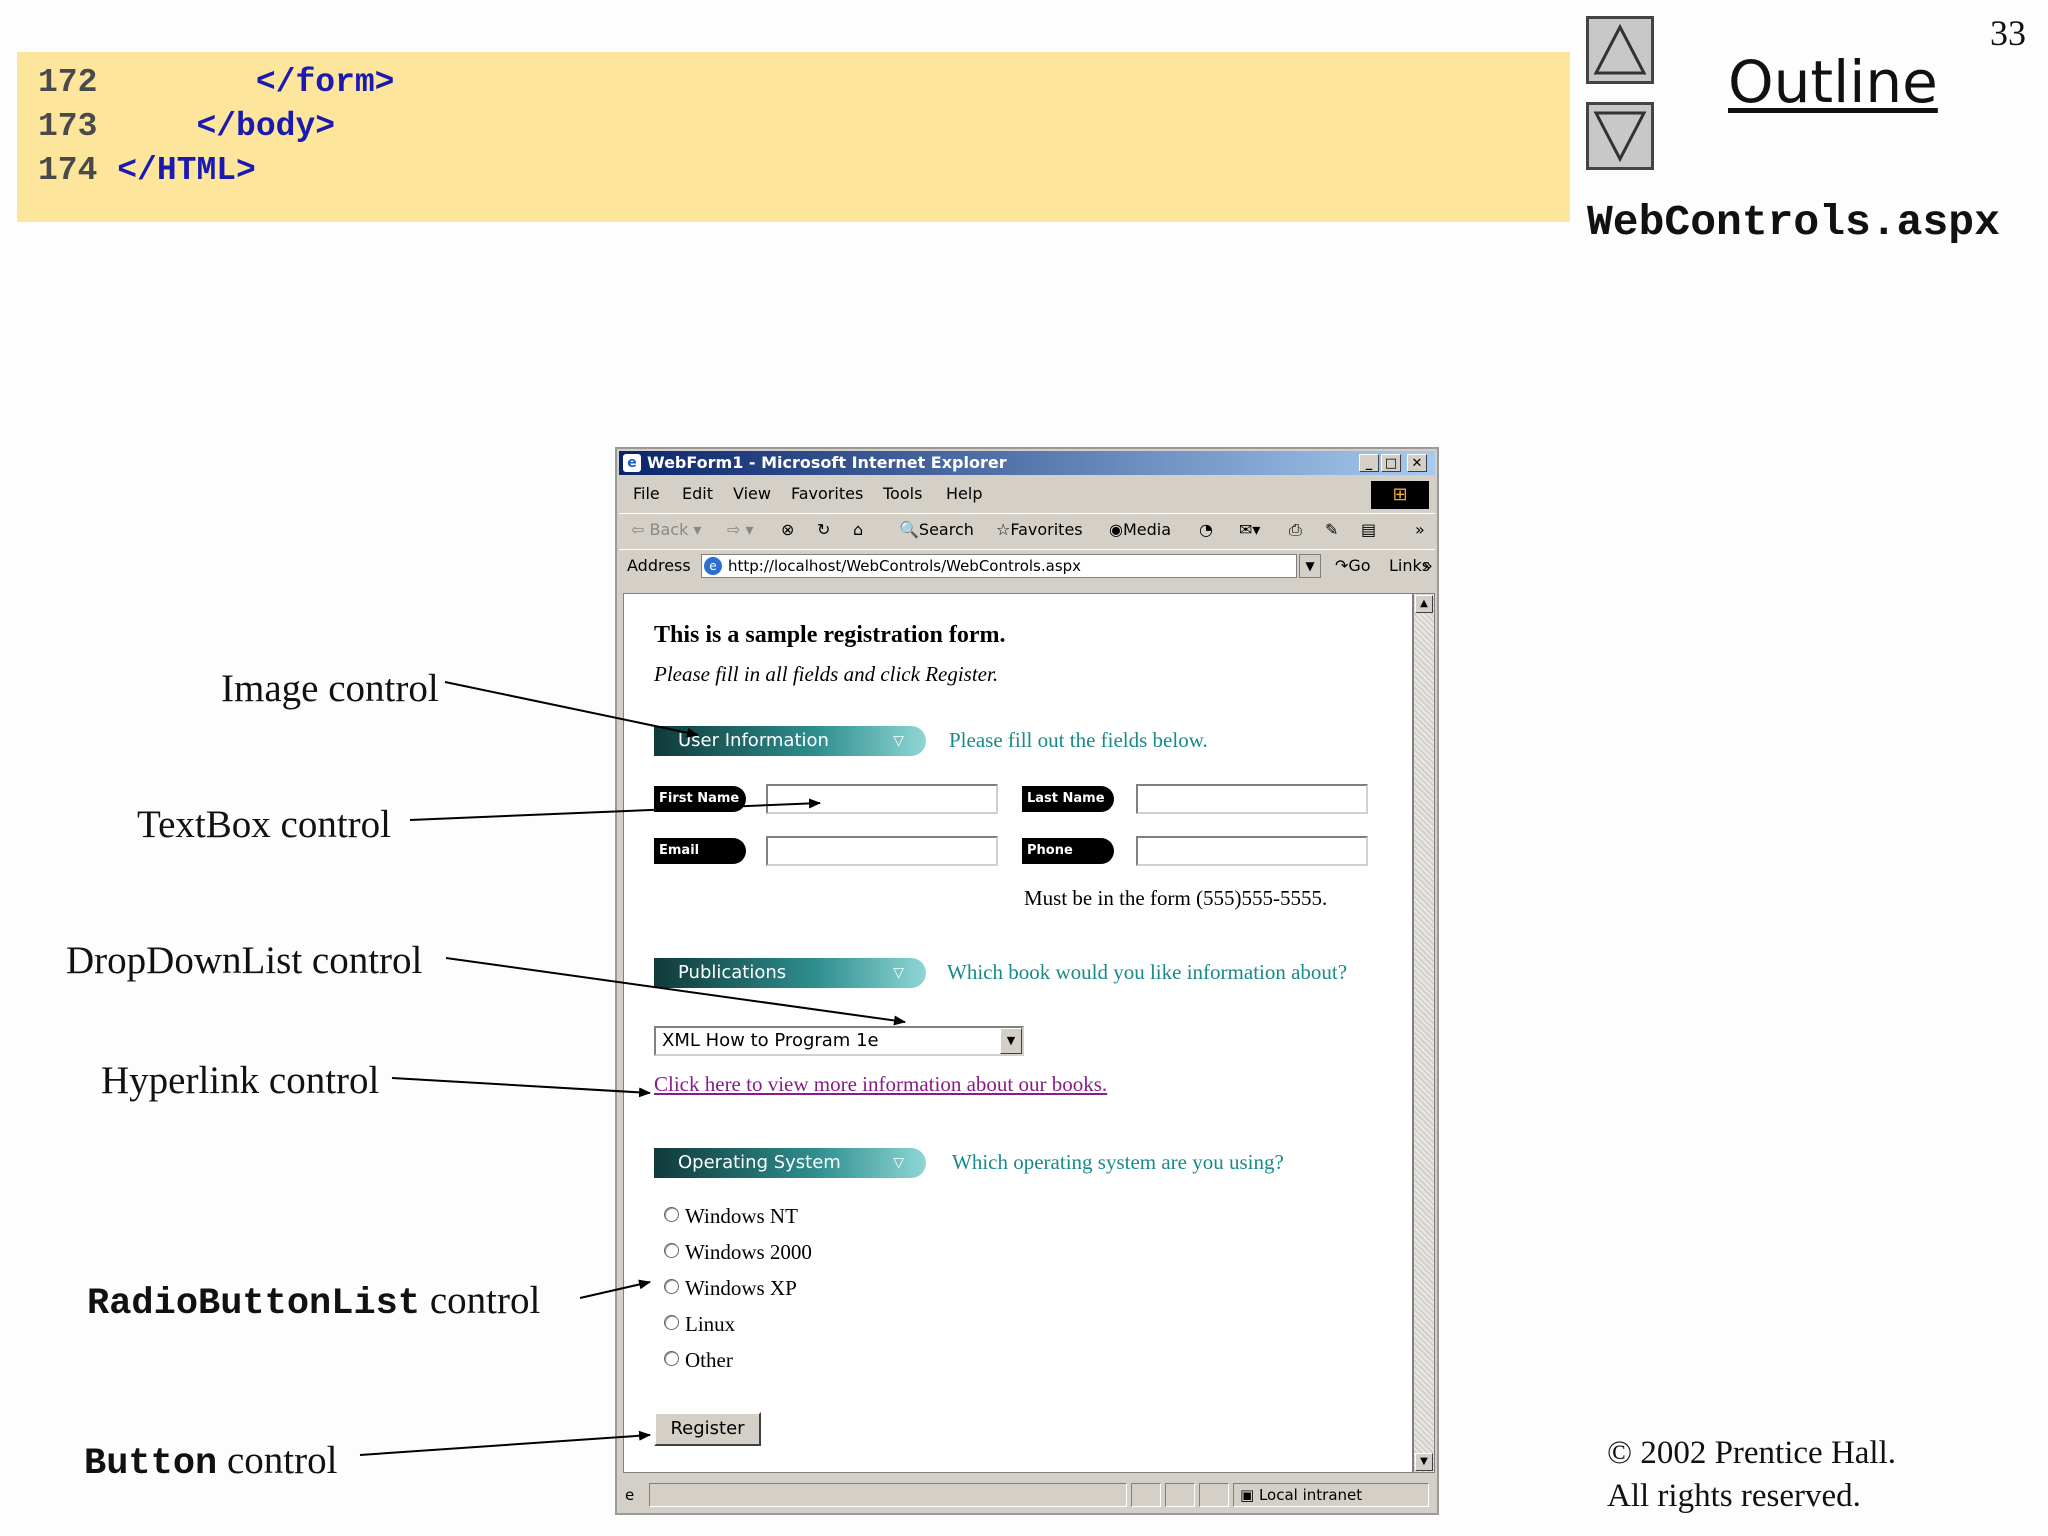 This screenshot has height=1536, width=2048. What do you see at coordinates (211, 1462) in the screenshot?
I see `callout-button-control: Button control` at bounding box center [211, 1462].